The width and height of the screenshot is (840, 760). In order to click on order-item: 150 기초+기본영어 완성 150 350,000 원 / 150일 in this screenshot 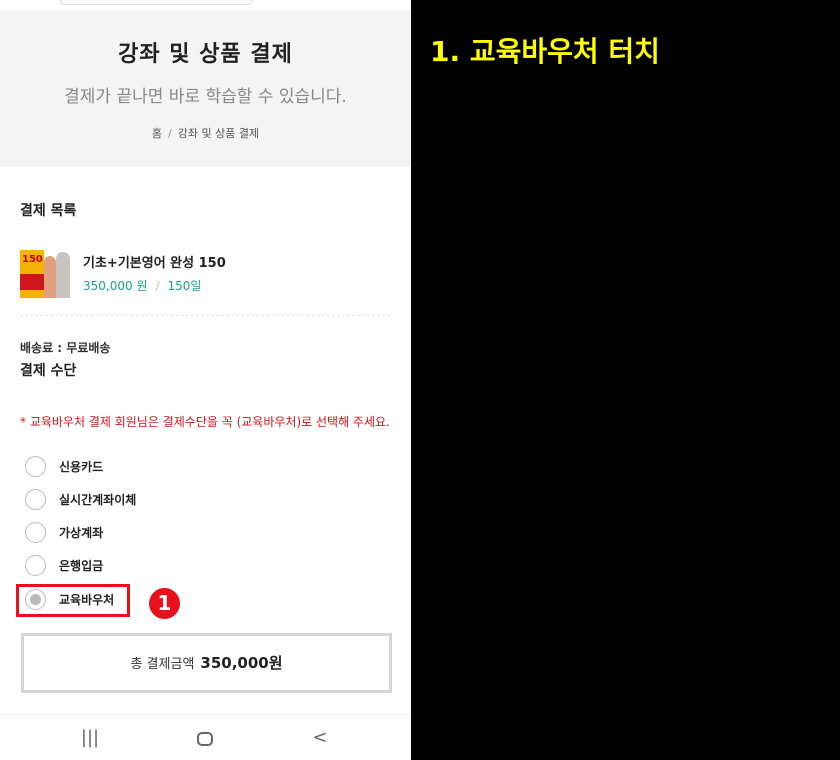, I will do `click(205, 274)`.